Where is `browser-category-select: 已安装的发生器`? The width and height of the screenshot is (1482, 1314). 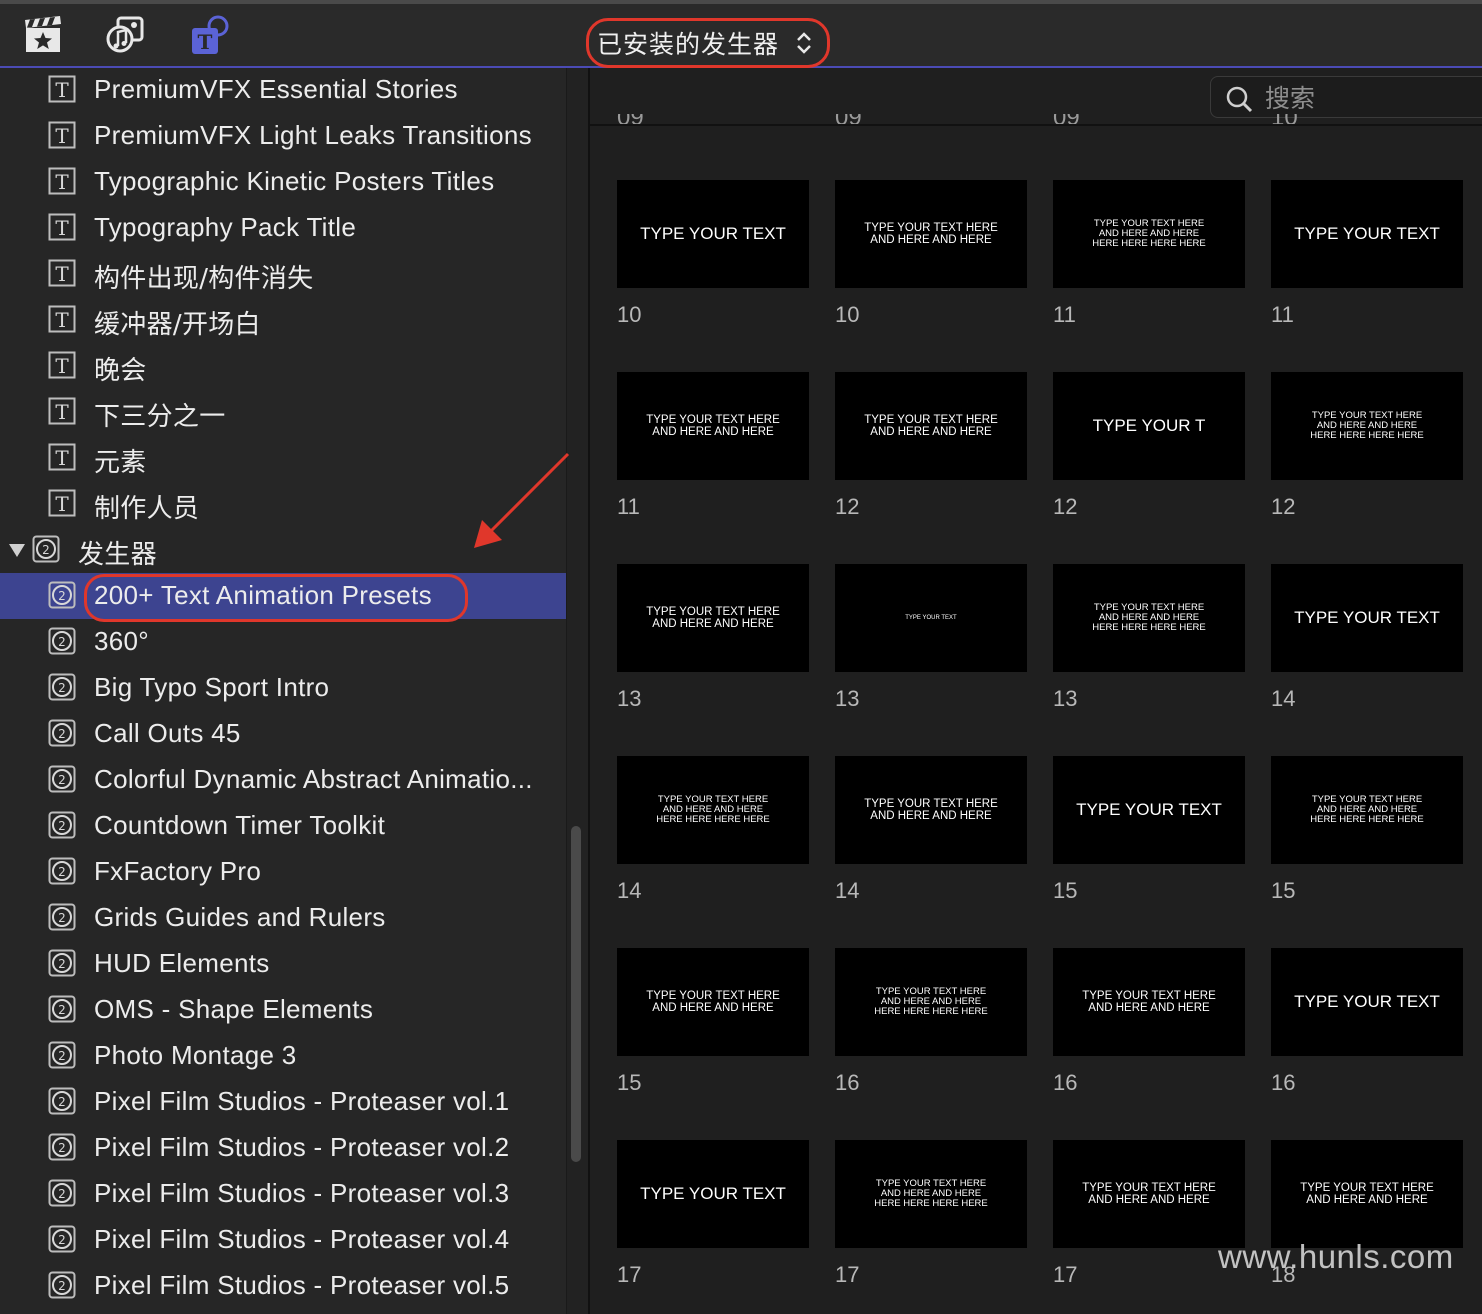 browser-category-select: 已安装的发生器 is located at coordinates (708, 43).